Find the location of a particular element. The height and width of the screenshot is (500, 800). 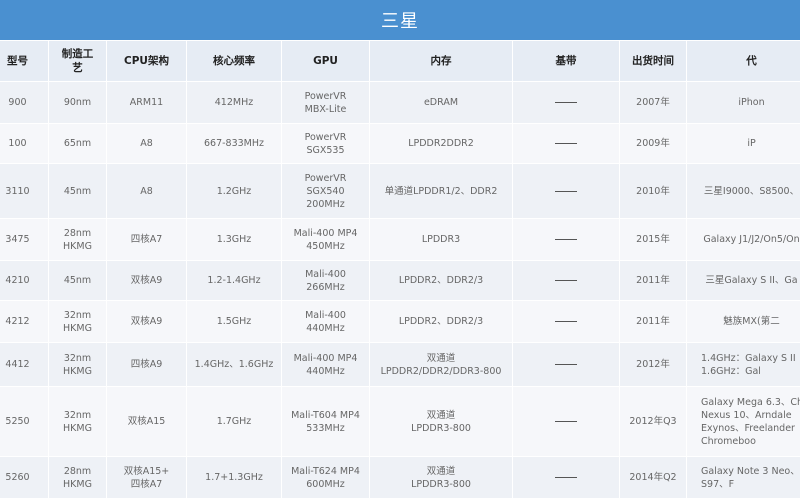

cell-date: 2012年 is located at coordinates (653, 364).